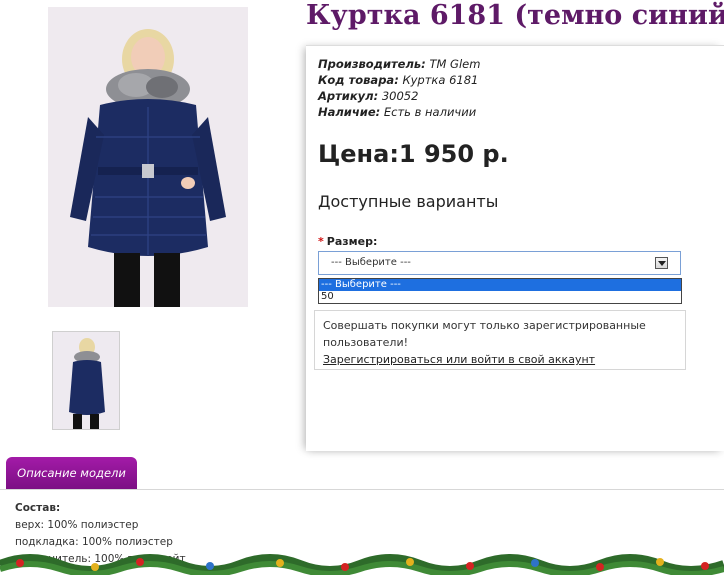 The image size is (724, 579). I want to click on christmas-garland-decoration, so click(362, 561).